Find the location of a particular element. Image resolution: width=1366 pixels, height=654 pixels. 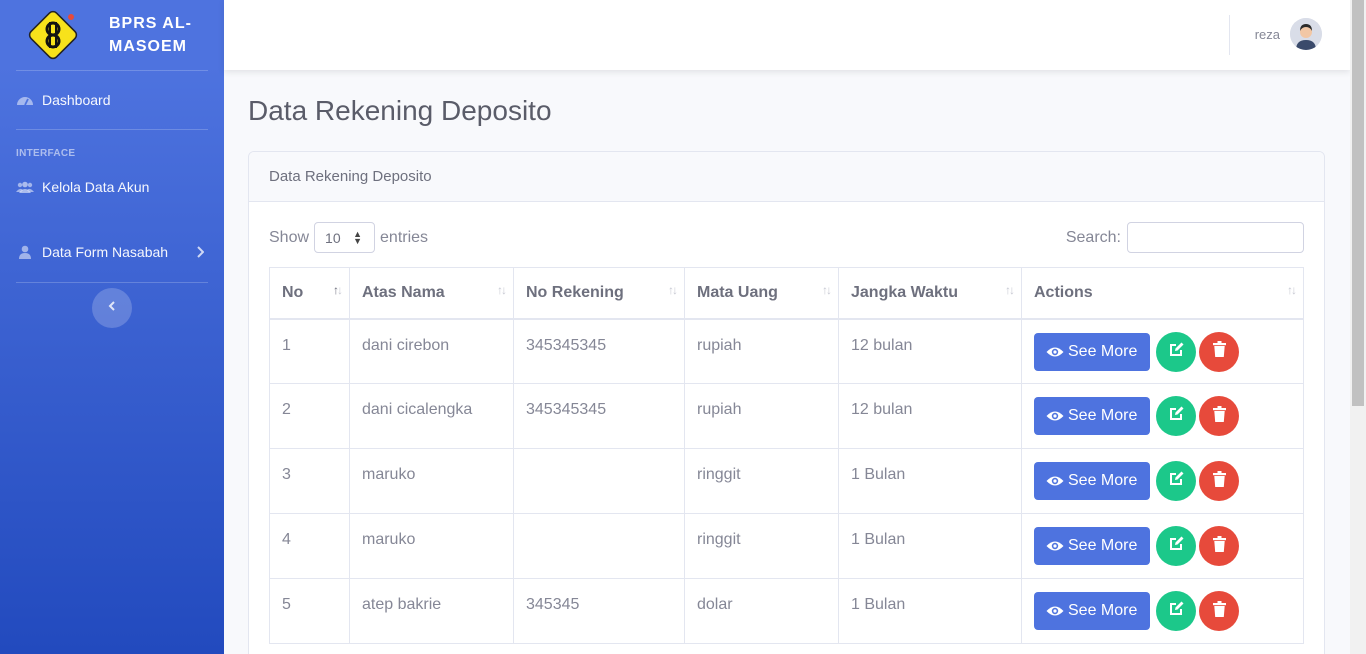

chevron-left-icon is located at coordinates (112, 308).